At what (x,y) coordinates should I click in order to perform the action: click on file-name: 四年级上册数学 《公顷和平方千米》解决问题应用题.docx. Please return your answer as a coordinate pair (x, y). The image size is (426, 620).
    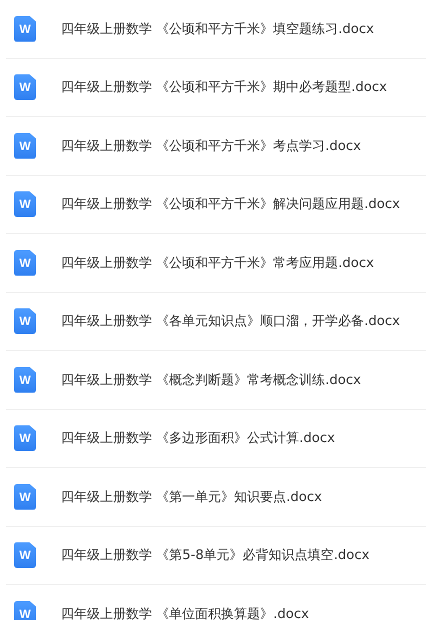
    Looking at the image, I should click on (230, 204).